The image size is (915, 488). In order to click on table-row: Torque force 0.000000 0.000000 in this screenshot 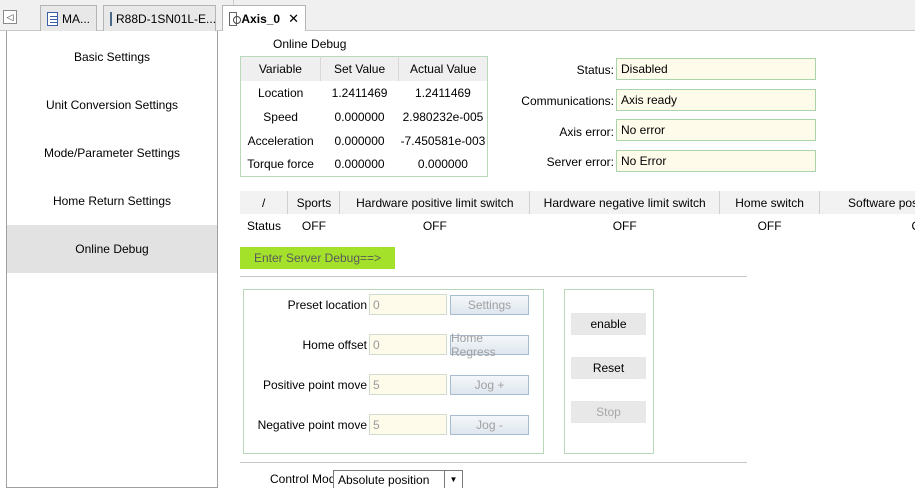, I will do `click(364, 165)`.